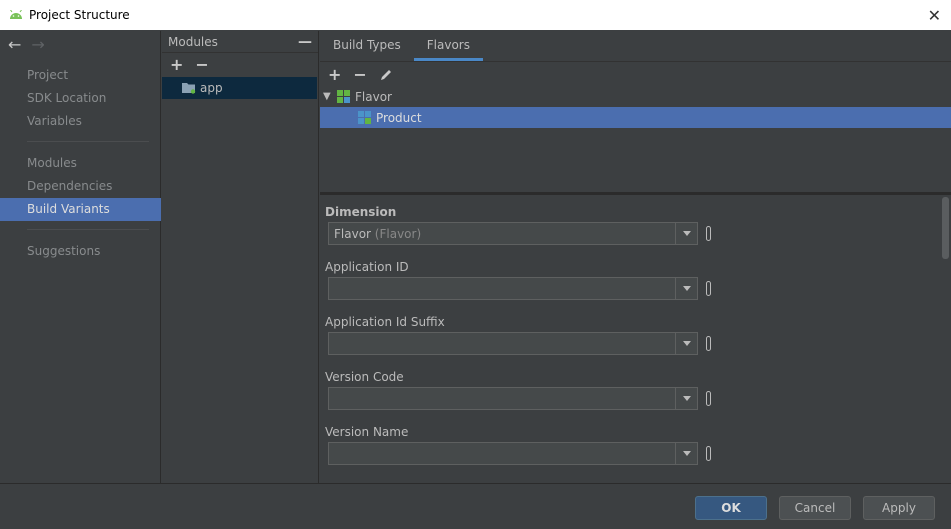 This screenshot has width=951, height=529. I want to click on dimension-combo: Flavor (Flavor), so click(513, 233).